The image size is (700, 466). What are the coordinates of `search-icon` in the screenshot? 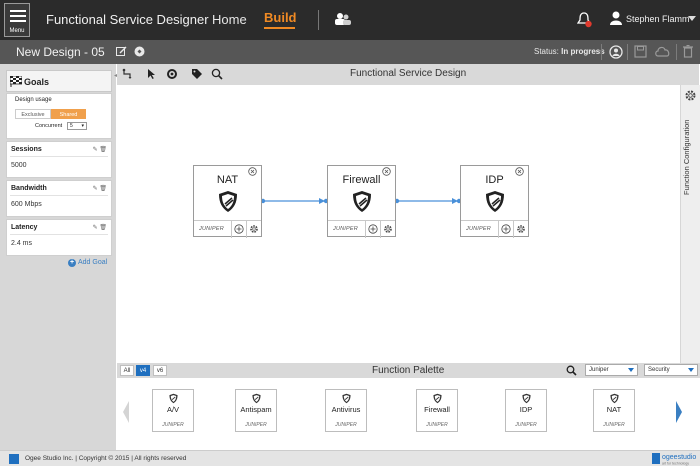 It's located at (571, 371).